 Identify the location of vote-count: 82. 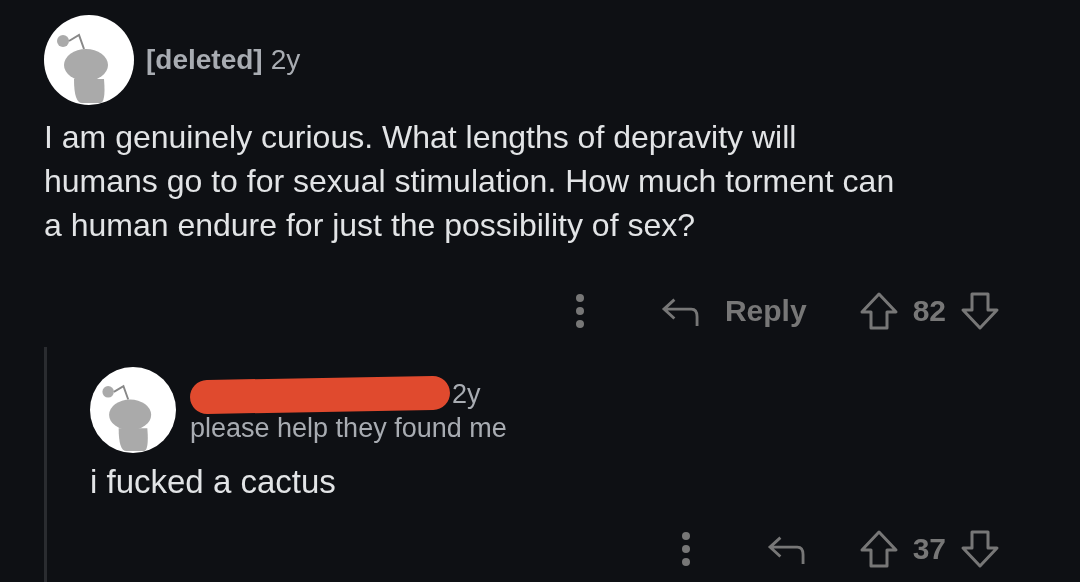
(929, 311).